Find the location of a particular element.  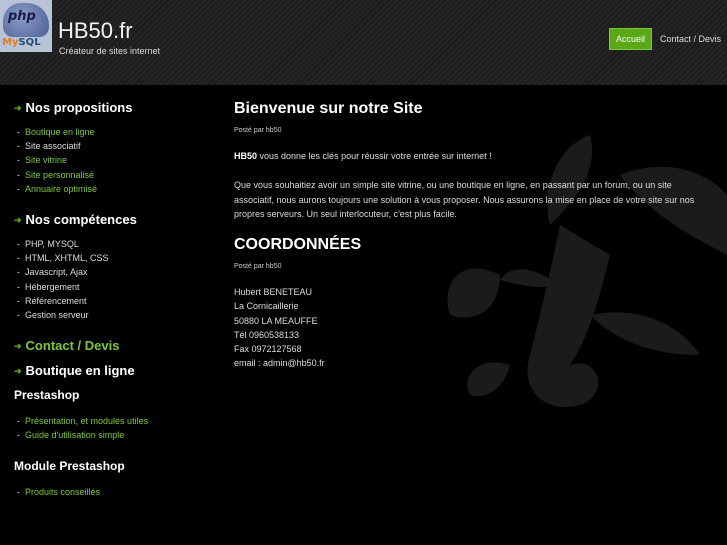

heading-competences: Nos compétences is located at coordinates (114, 219).